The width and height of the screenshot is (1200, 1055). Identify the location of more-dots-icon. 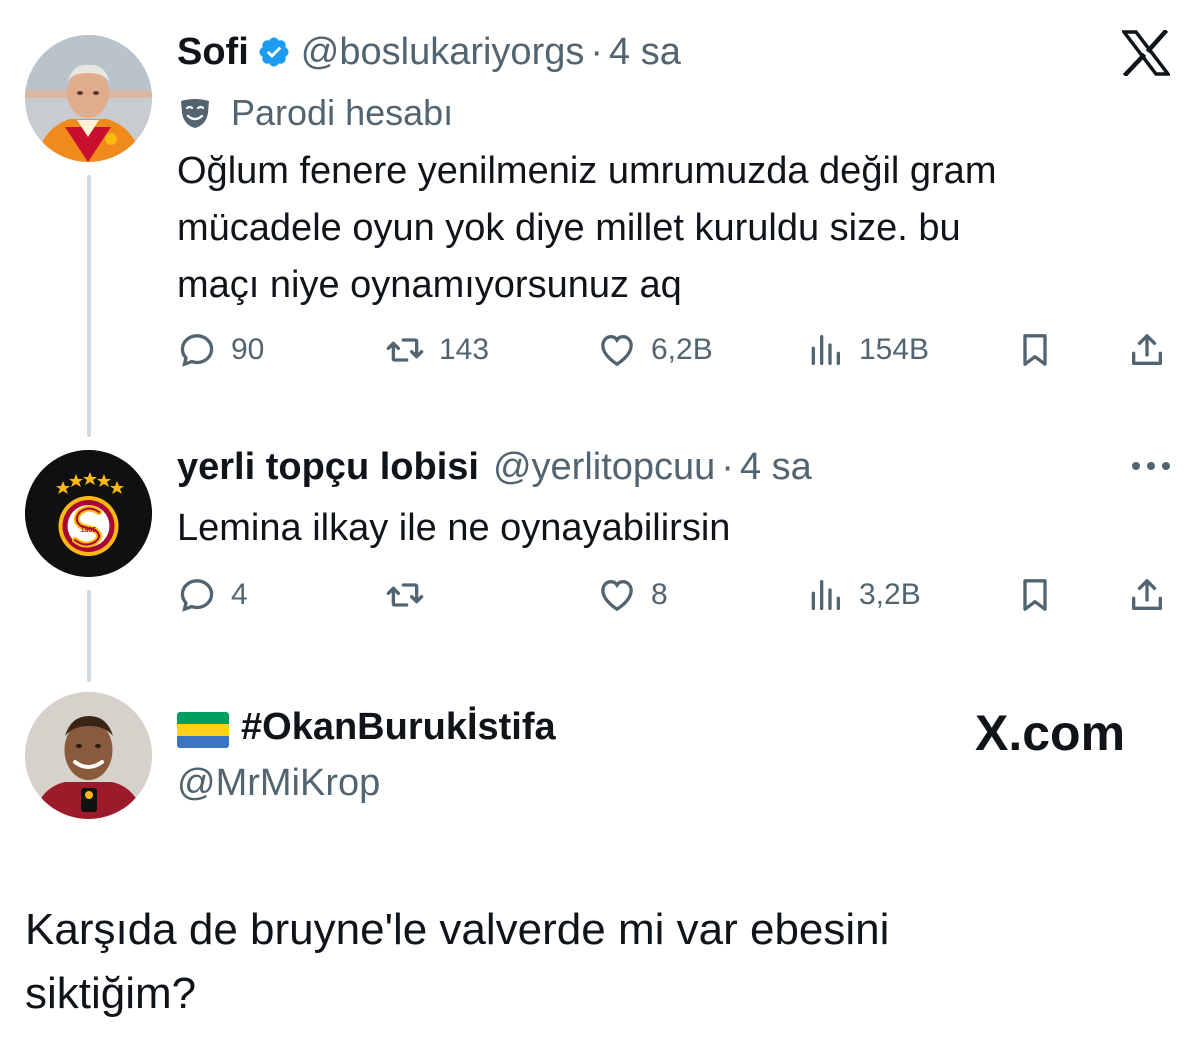
(1151, 466).